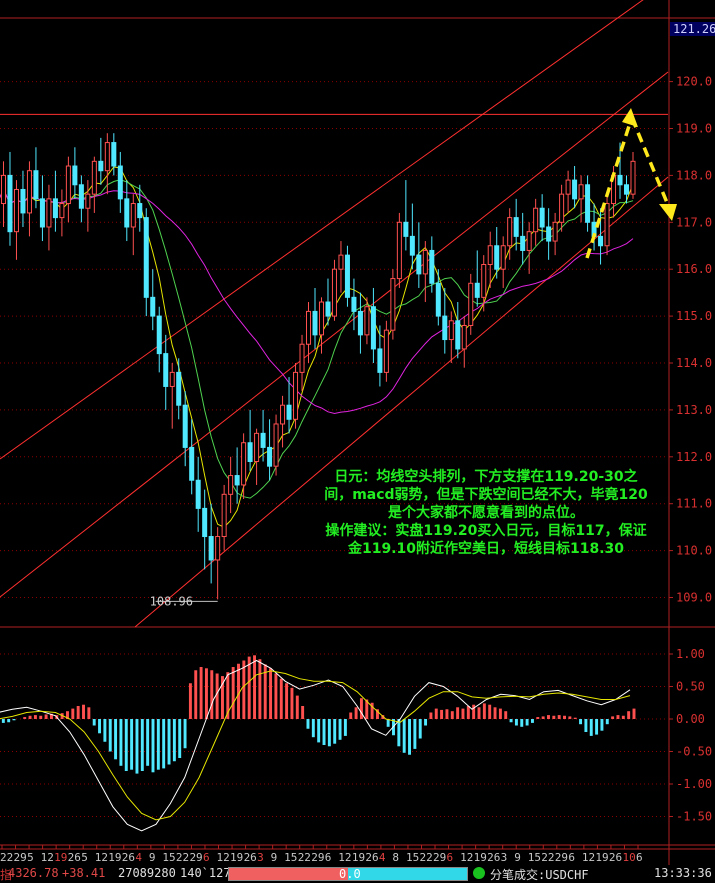  I want to click on time-tick-label: 8, so click(395, 857).